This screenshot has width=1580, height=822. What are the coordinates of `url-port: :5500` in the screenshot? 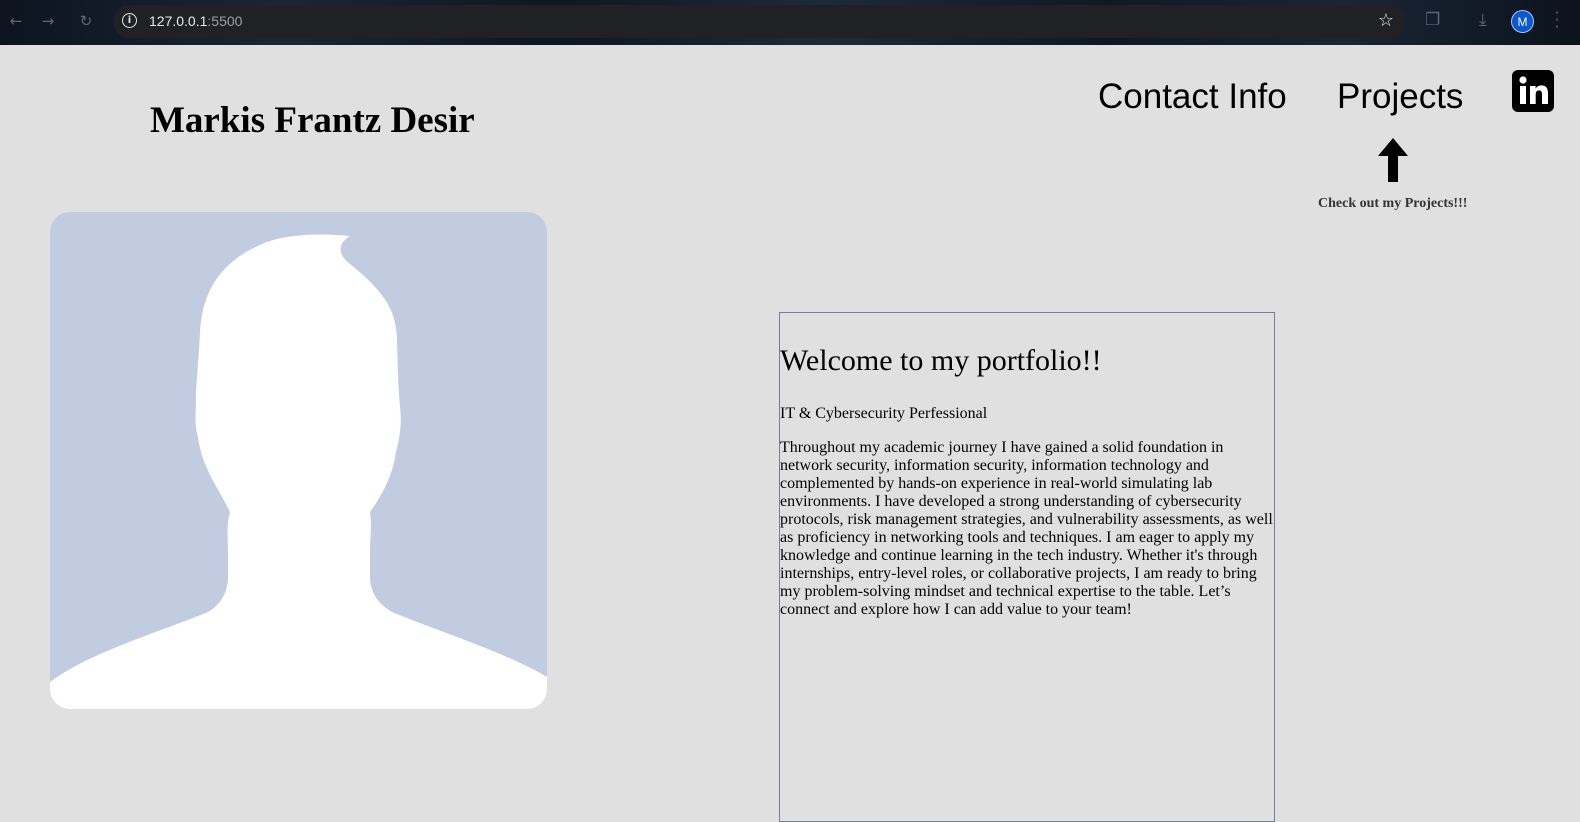 It's located at (225, 21).